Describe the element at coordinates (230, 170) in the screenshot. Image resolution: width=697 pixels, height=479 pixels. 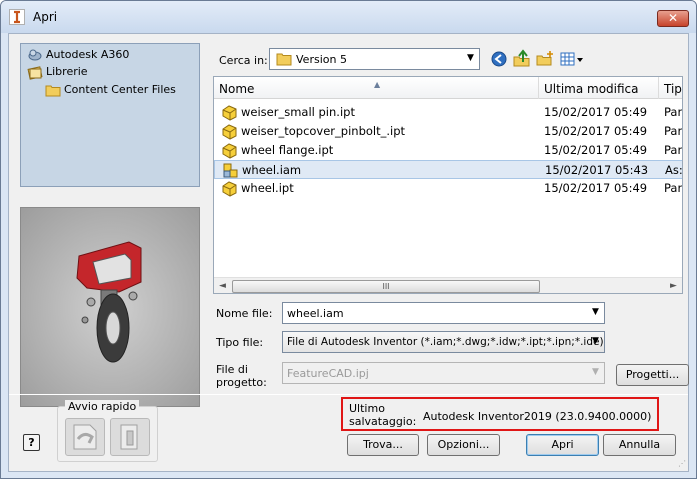
I see `assembly-icon` at that location.